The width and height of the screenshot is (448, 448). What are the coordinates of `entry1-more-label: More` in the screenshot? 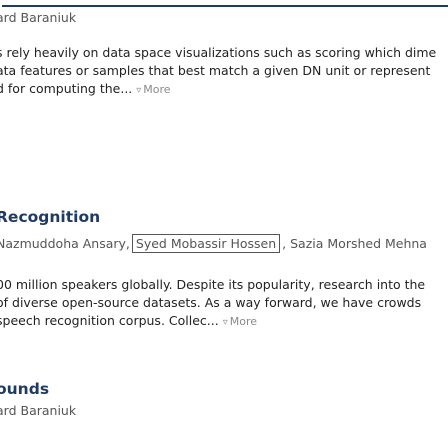 It's located at (157, 89).